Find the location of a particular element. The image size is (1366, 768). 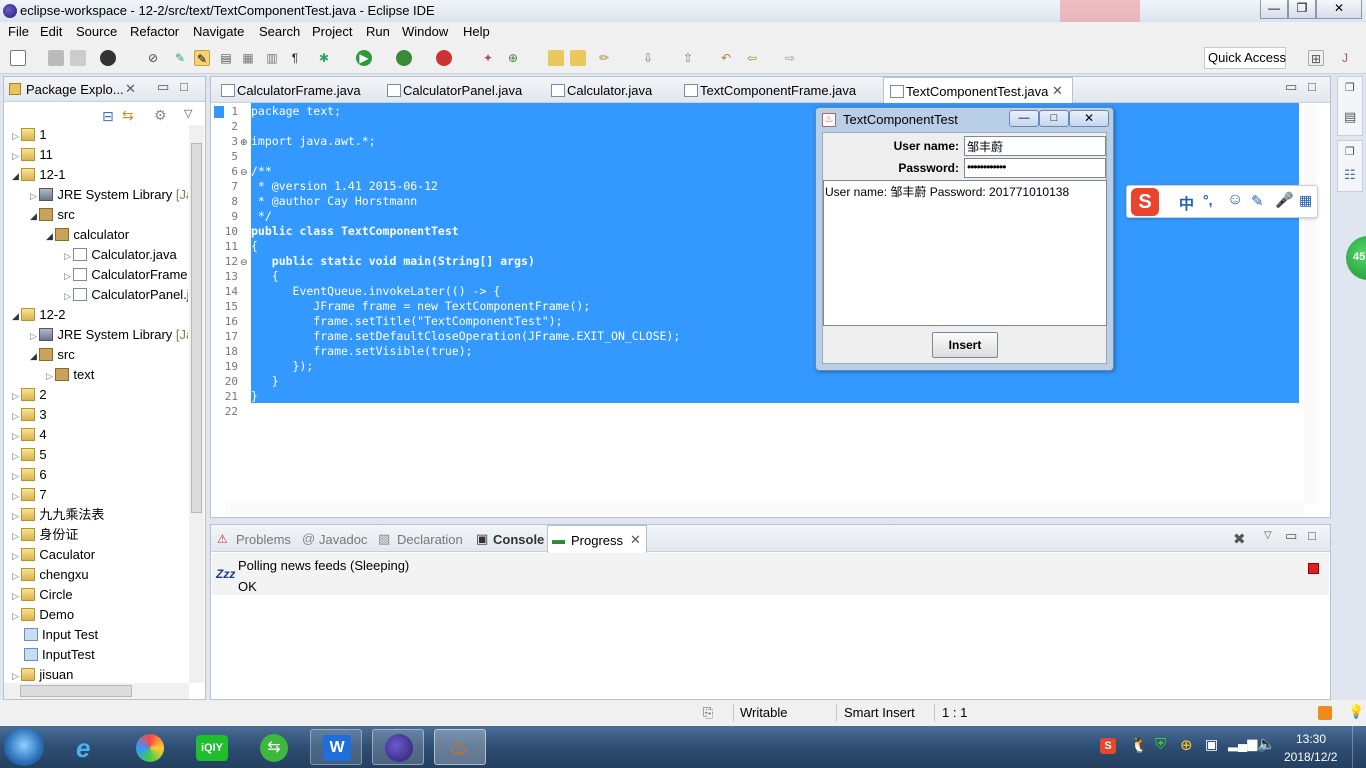

list-item: ▷ CalculatorFrame is located at coordinates (126, 275).